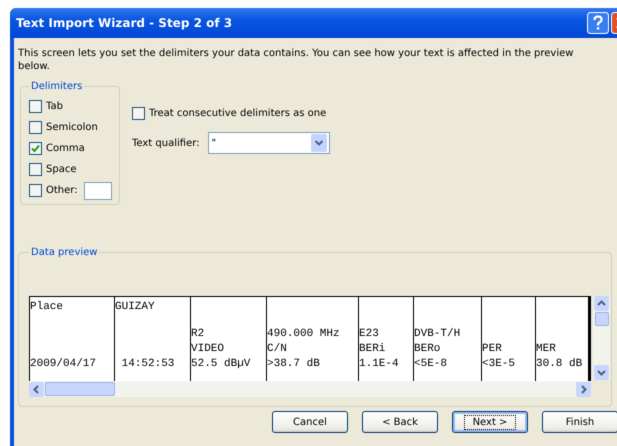 The image size is (617, 446). I want to click on preview-text: 52.5 dBµV, so click(221, 364).